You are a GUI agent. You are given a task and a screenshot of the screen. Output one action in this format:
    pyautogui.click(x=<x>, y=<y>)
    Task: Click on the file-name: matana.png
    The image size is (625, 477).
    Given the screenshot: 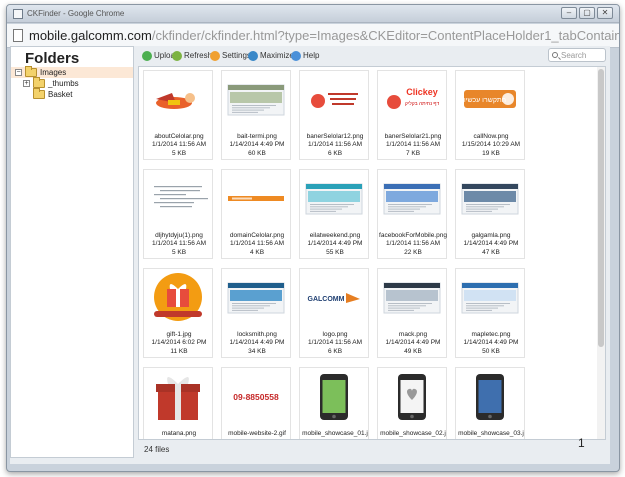 What is the action you would take?
    pyautogui.click(x=179, y=433)
    